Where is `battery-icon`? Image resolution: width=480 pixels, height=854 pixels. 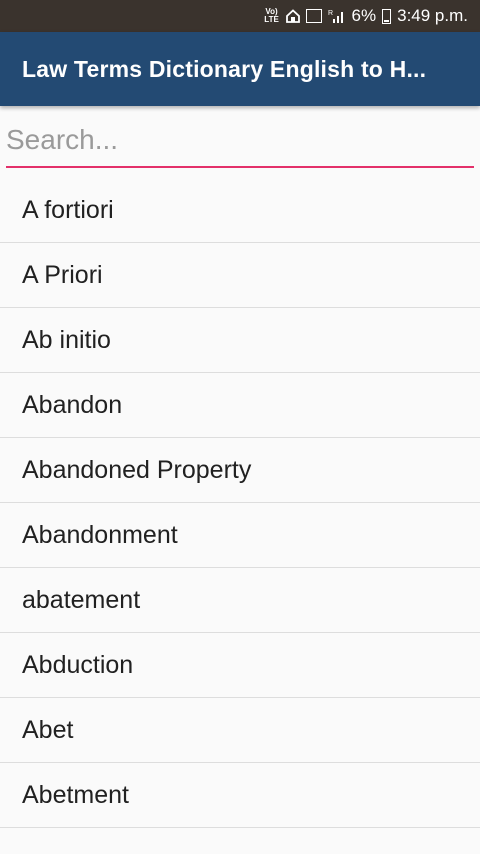 battery-icon is located at coordinates (387, 16).